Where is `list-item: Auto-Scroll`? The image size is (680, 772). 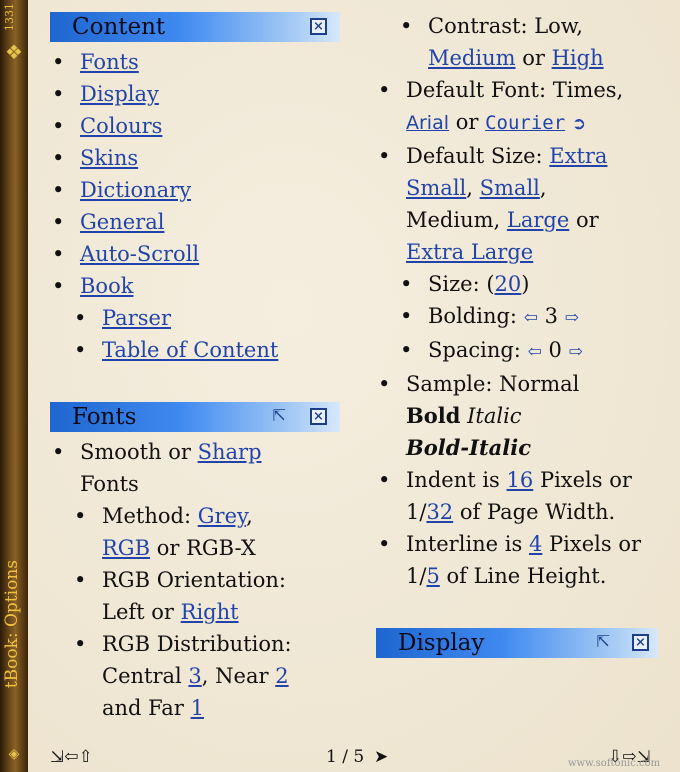
list-item: Auto-Scroll is located at coordinates (195, 254).